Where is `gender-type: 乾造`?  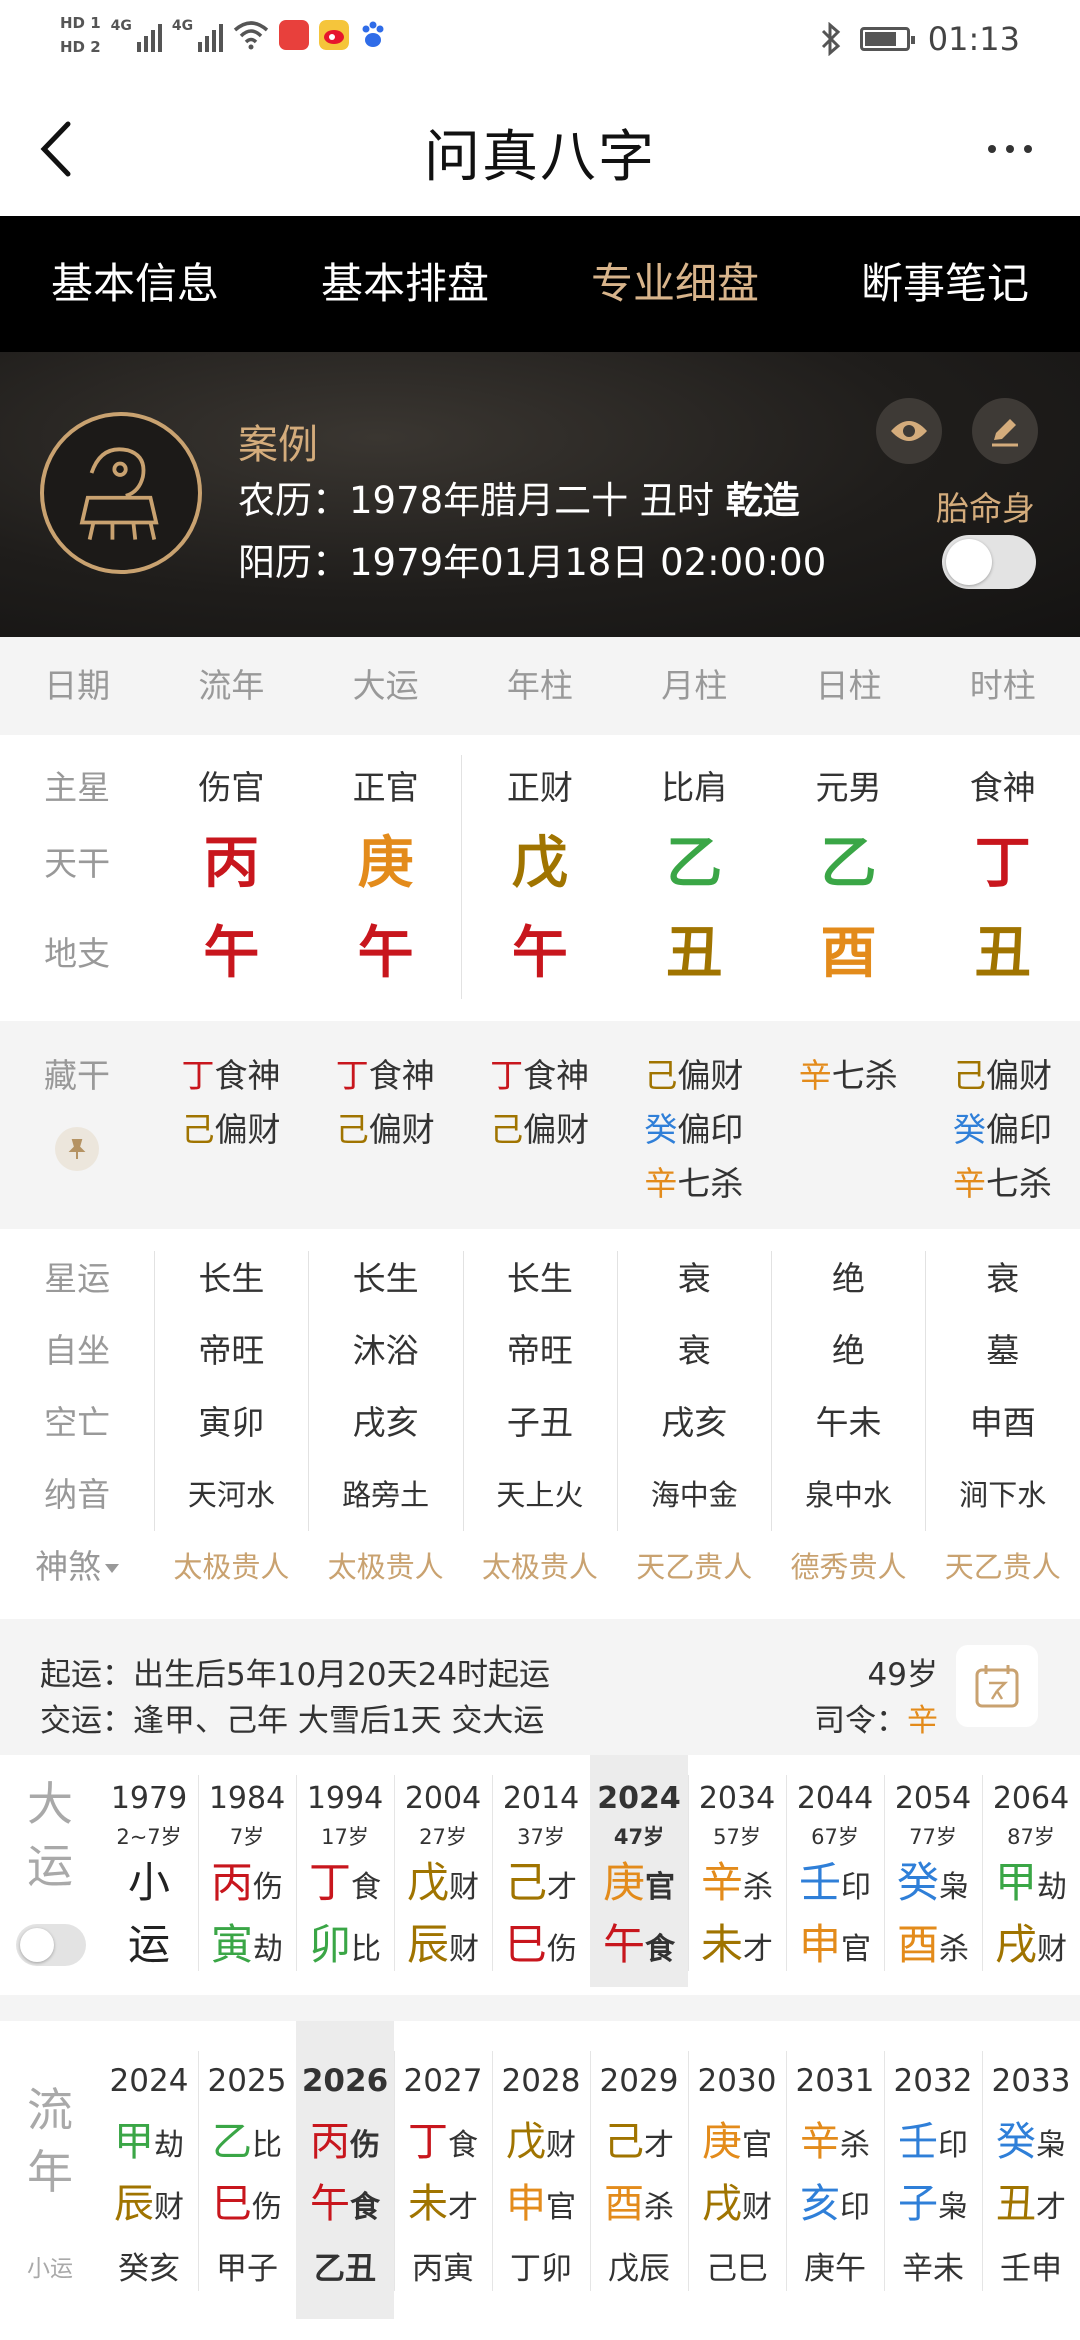
gender-type: 乾造 is located at coordinates (762, 500).